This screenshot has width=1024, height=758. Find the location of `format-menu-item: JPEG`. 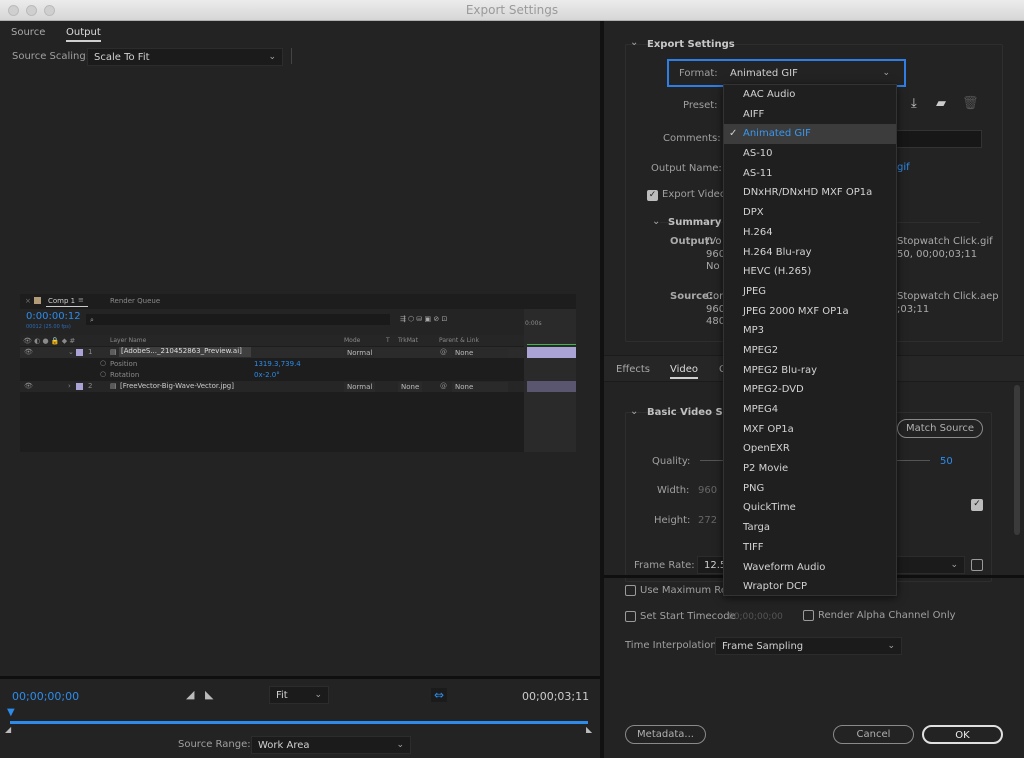

format-menu-item: JPEG is located at coordinates (810, 292).